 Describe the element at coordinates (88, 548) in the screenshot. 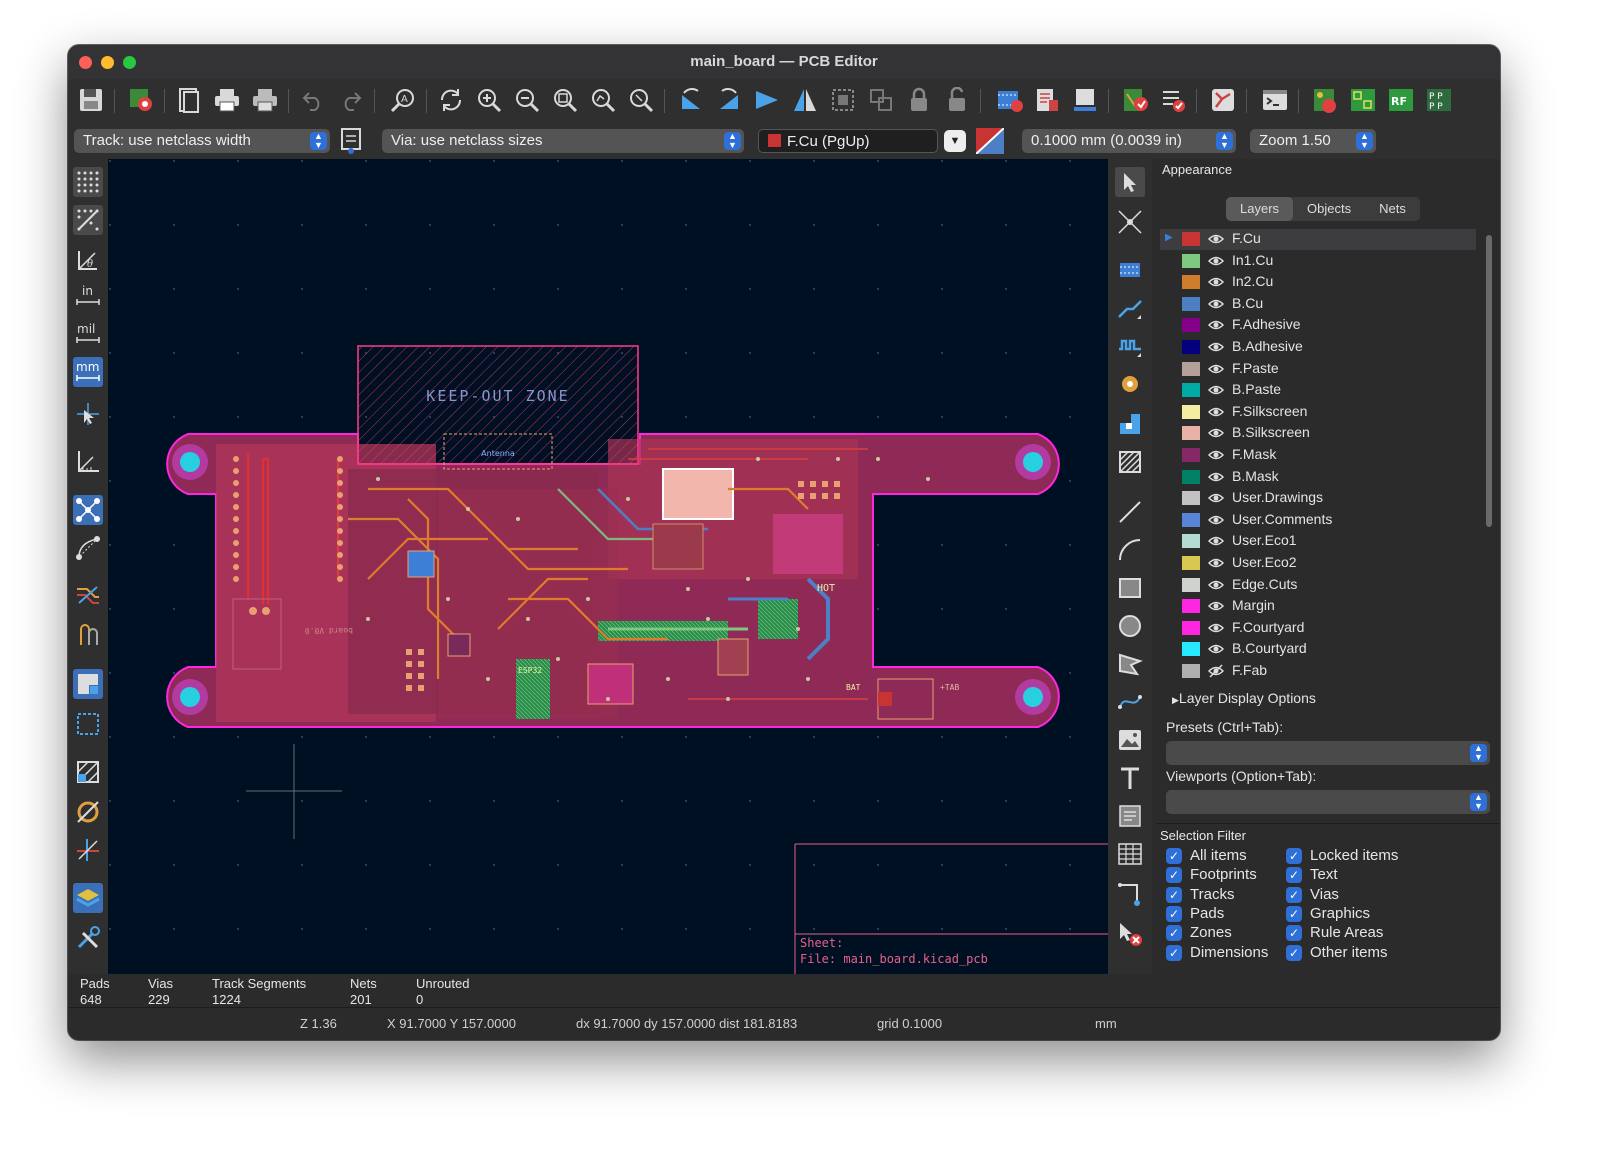

I see `curved-ratsnest-icon` at that location.